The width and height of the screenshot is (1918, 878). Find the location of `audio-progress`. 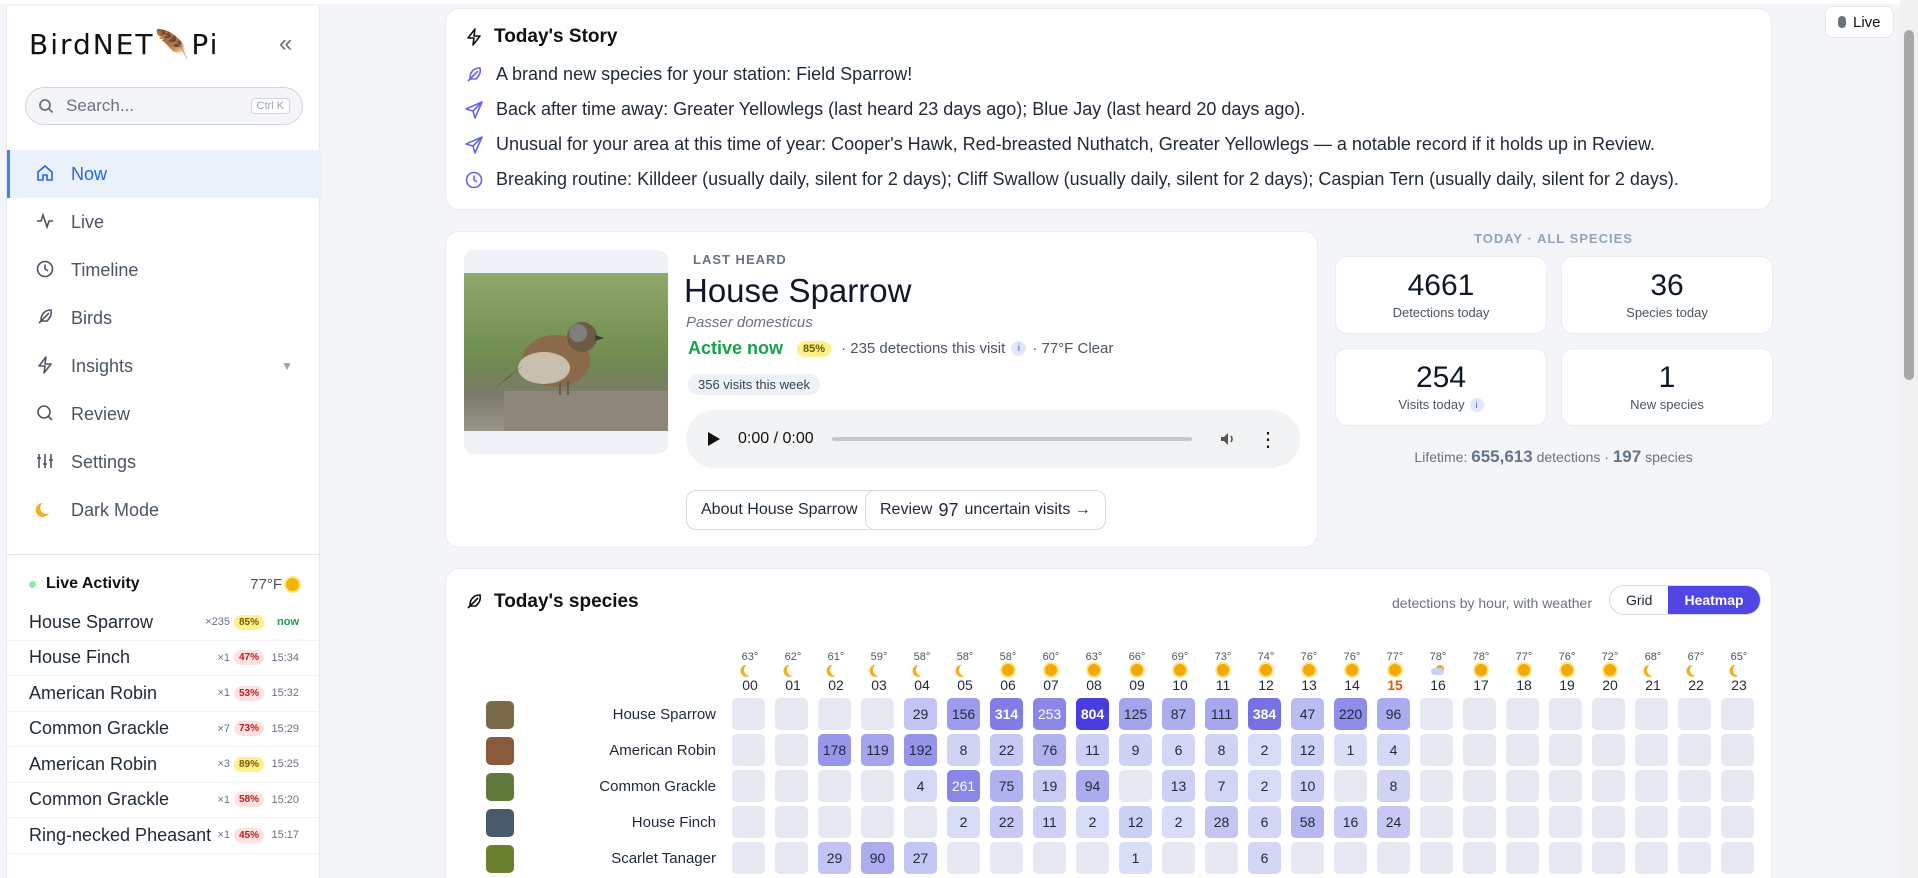

audio-progress is located at coordinates (1011, 439).